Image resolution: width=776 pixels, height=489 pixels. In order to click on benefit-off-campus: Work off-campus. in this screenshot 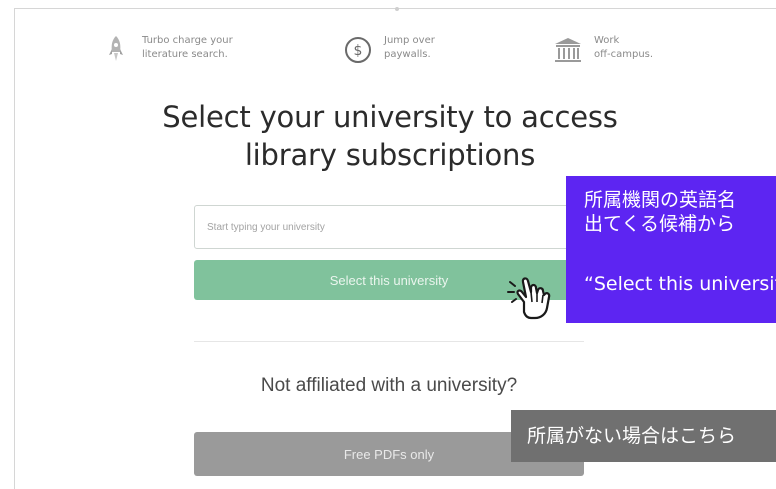, I will do `click(633, 50)`.